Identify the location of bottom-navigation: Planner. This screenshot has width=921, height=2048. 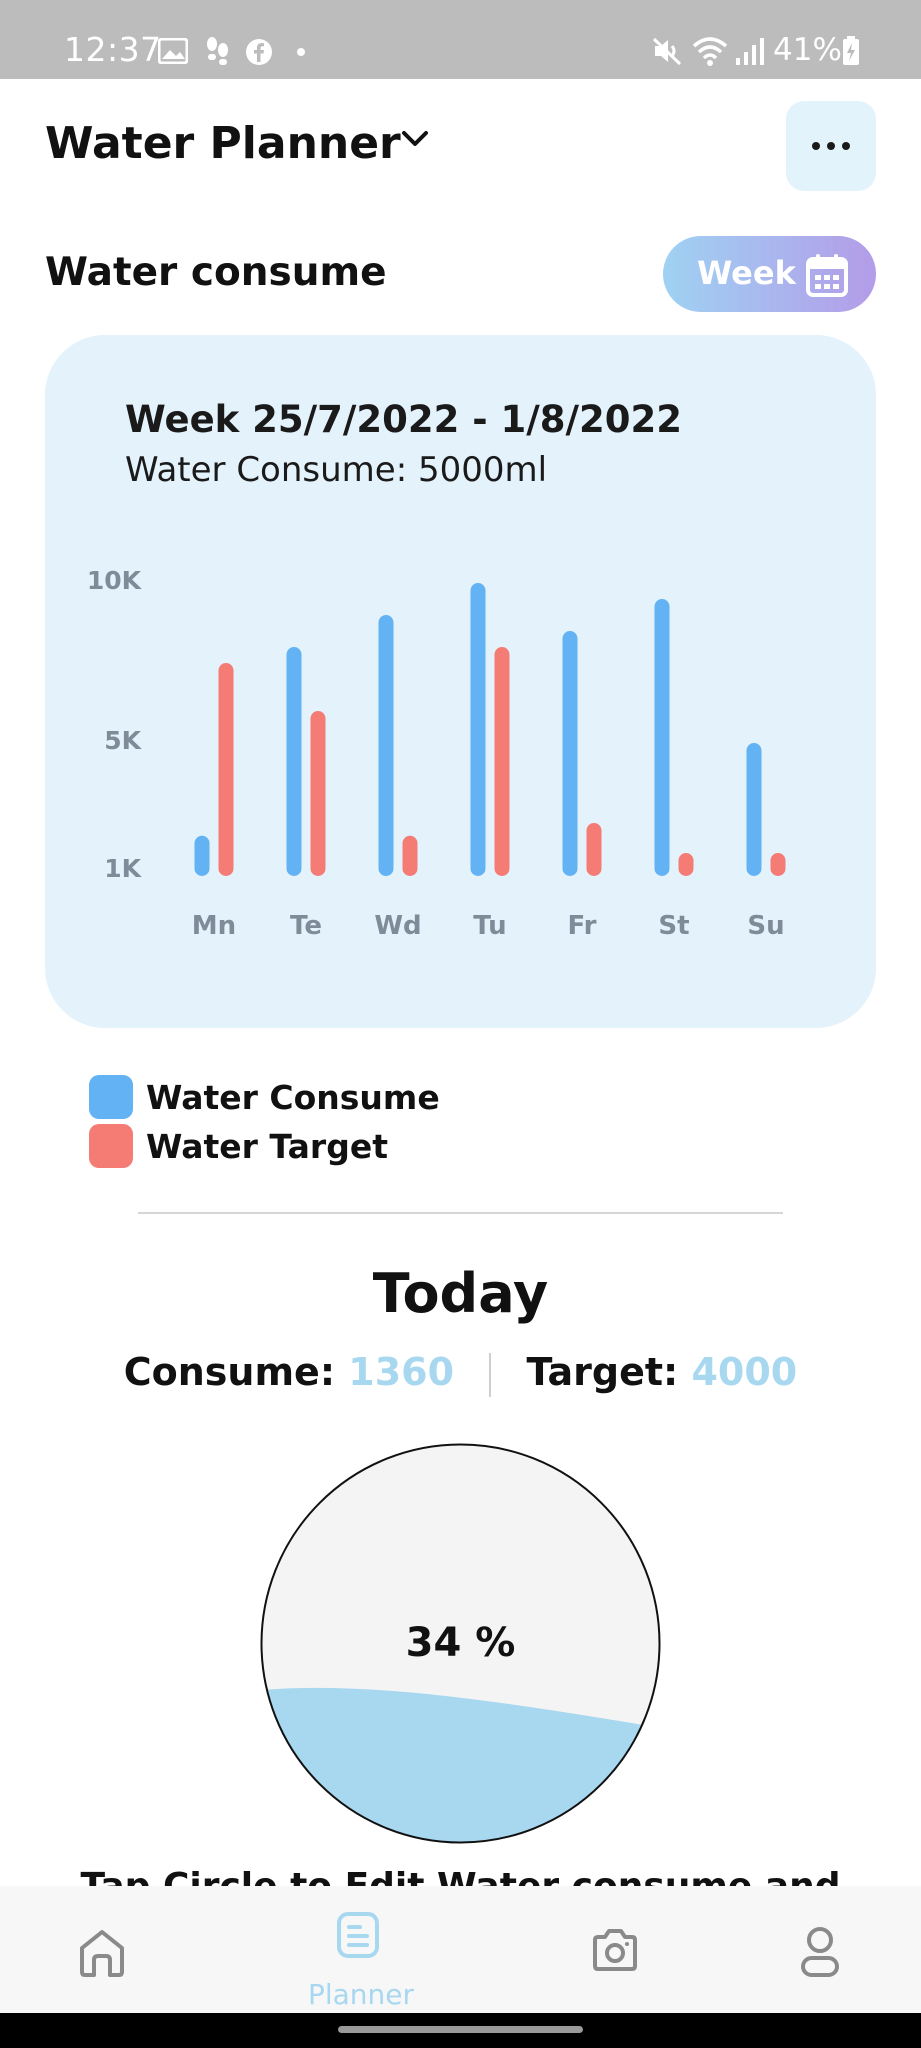
(460, 1949).